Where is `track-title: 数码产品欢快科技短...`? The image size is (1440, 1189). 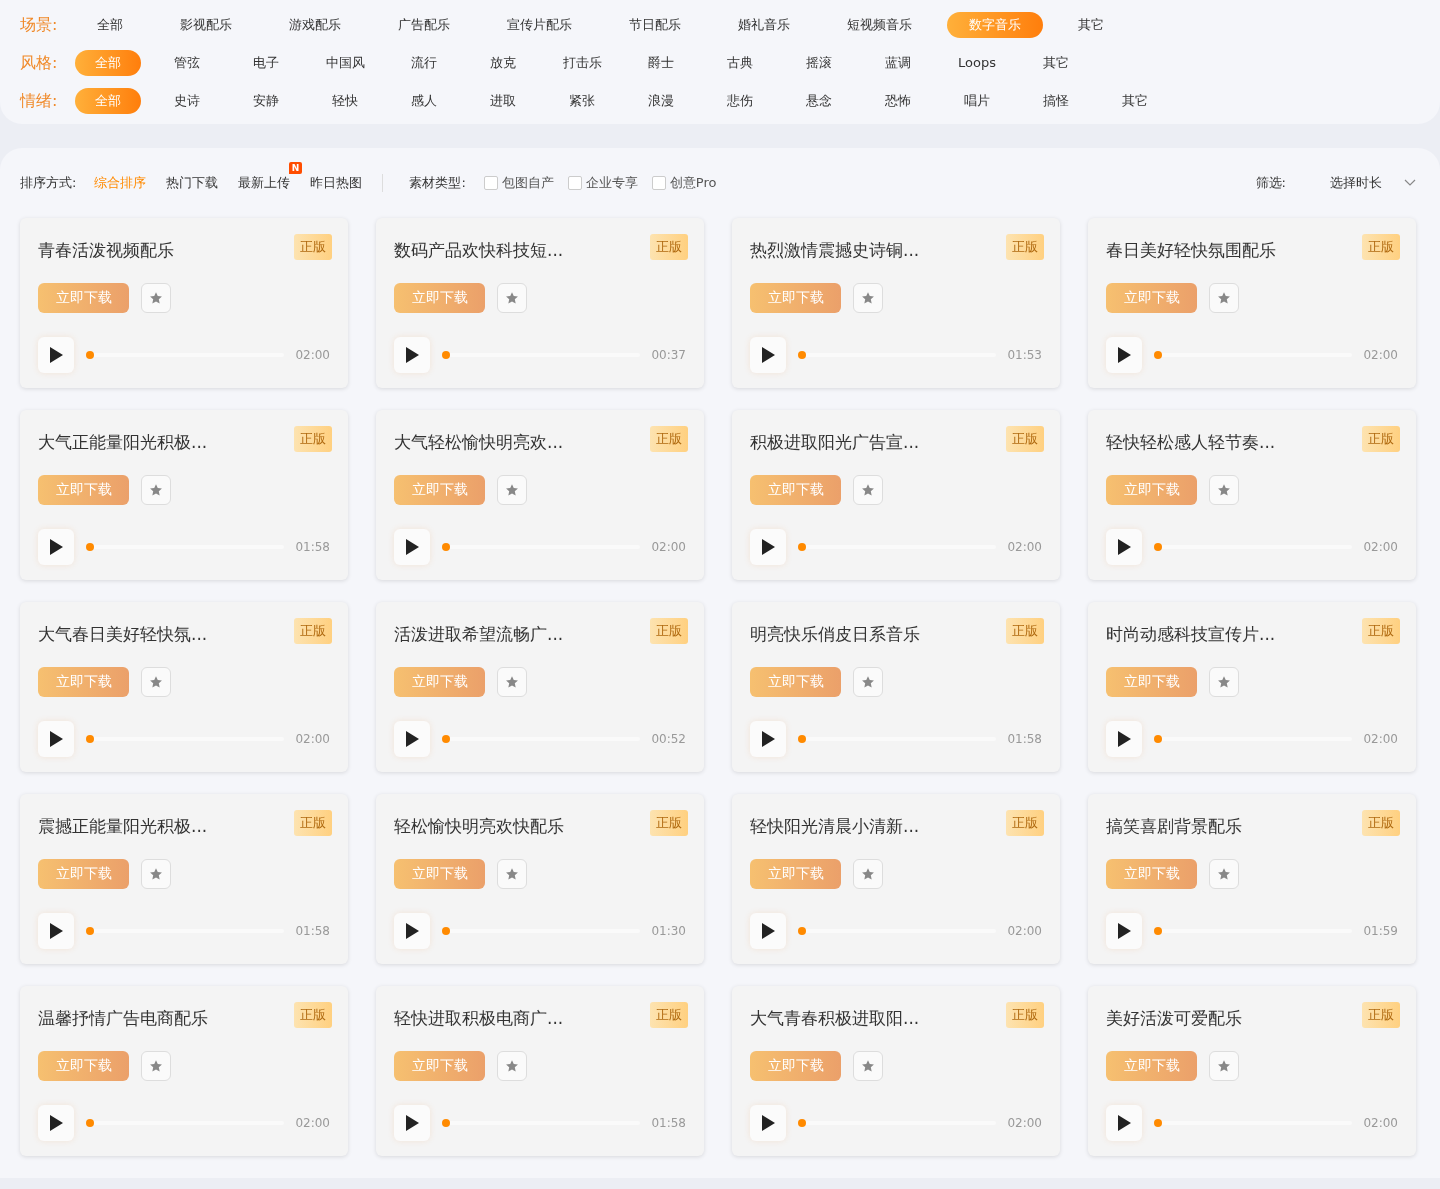 track-title: 数码产品欢快科技短... is located at coordinates (479, 250).